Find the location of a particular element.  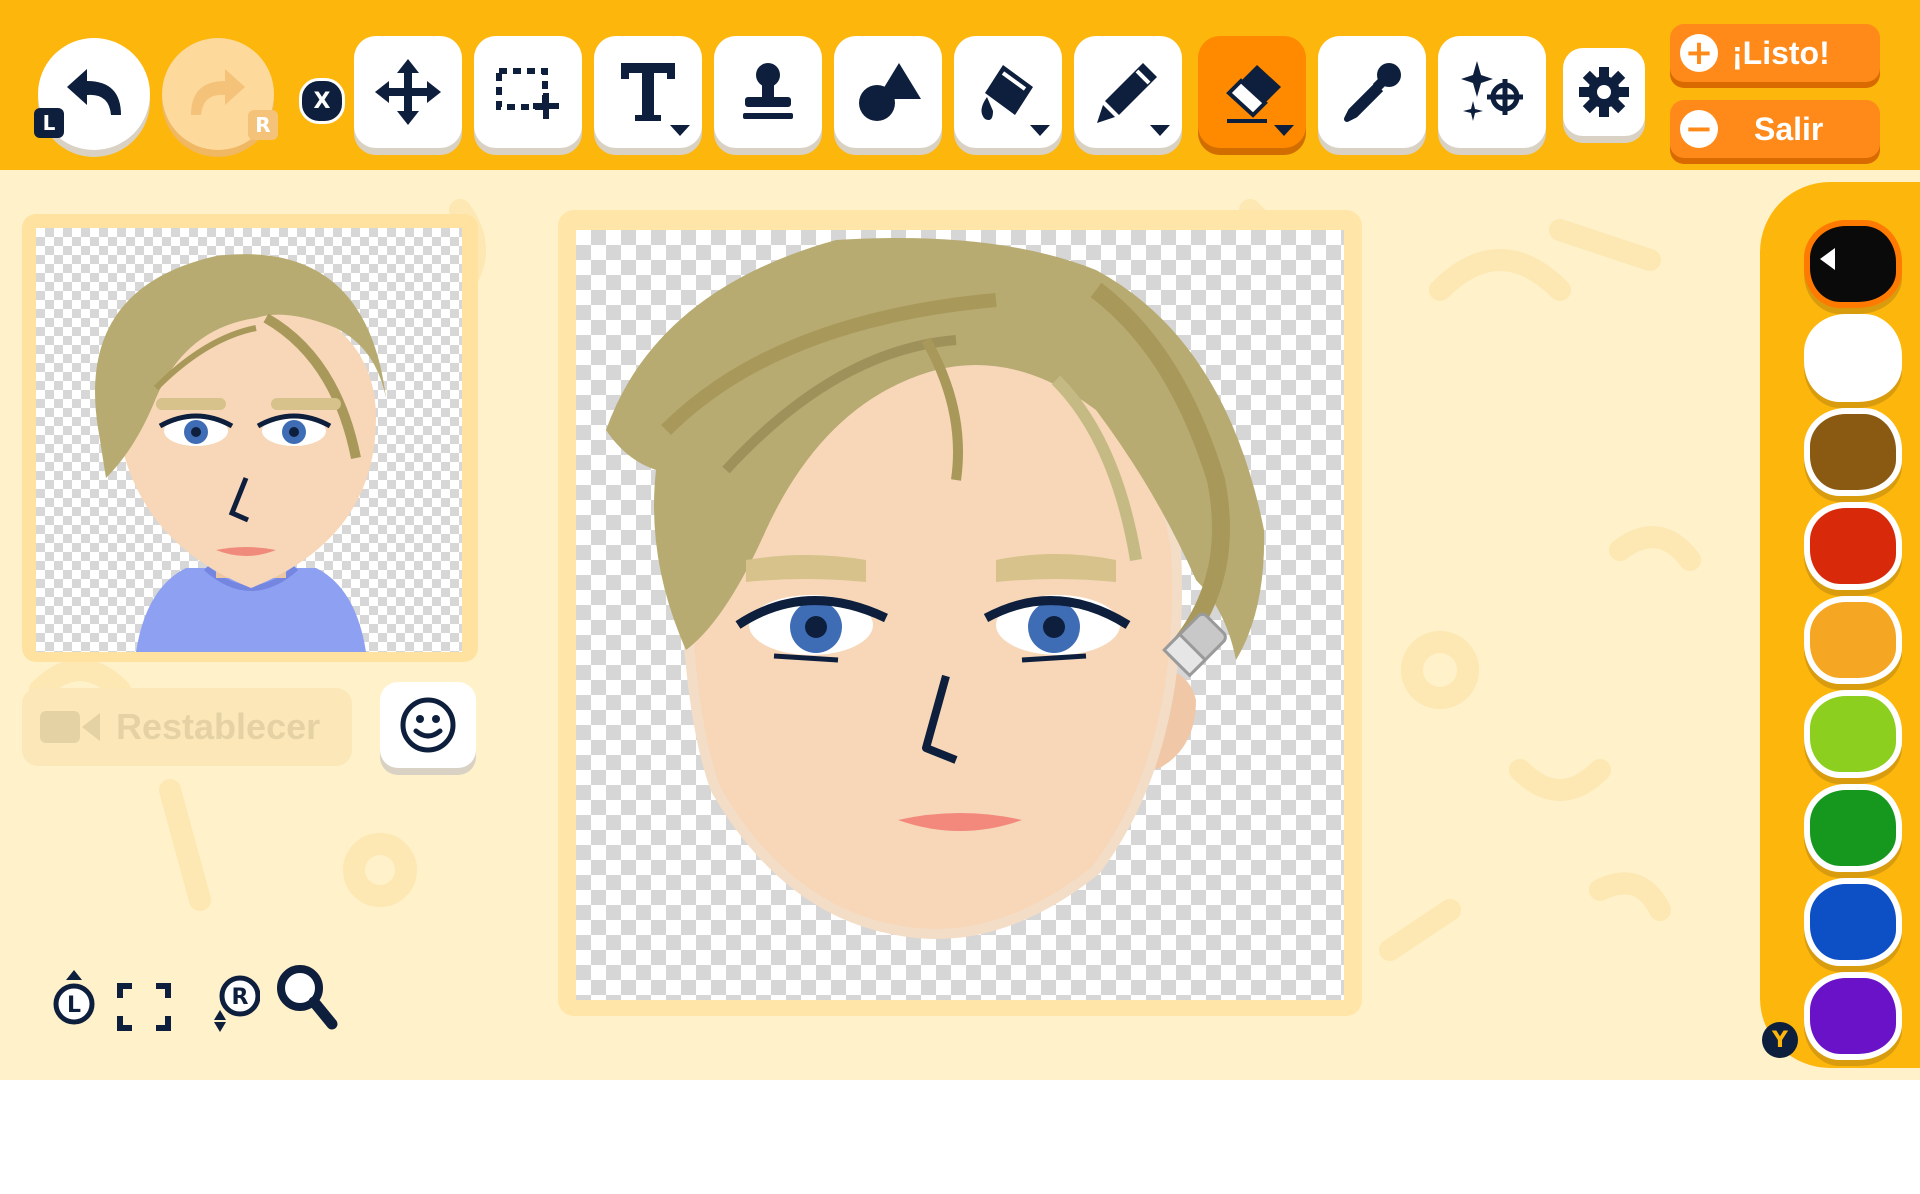

magnifier-icon is located at coordinates (306, 998).